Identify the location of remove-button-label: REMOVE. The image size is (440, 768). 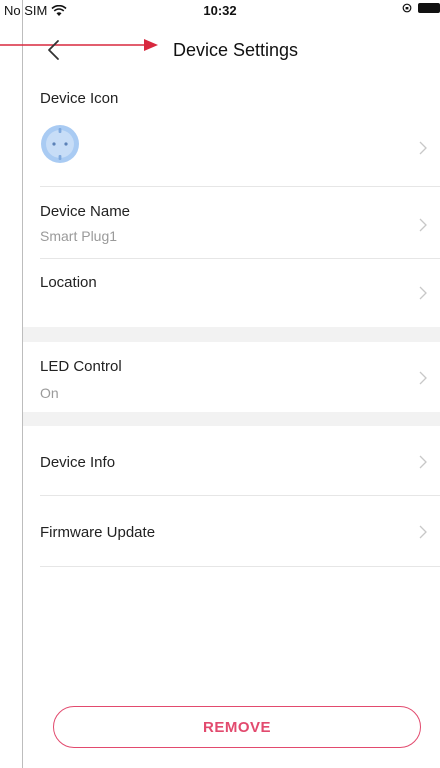
(236, 727).